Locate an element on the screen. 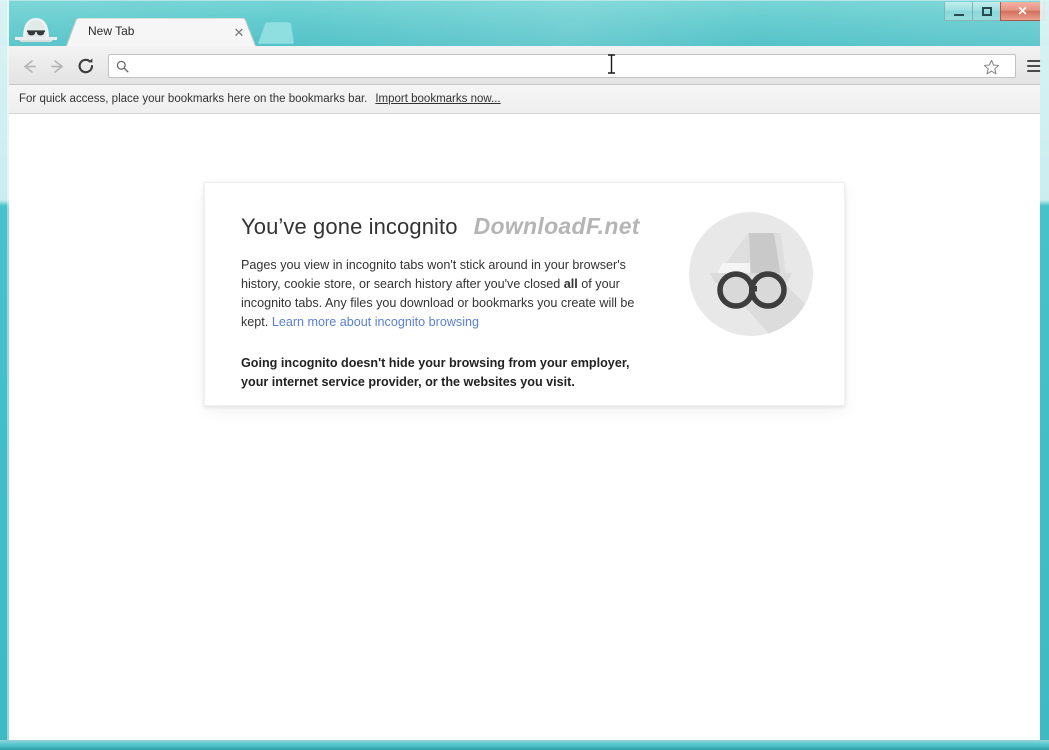 The height and width of the screenshot is (750, 1049). learn-more-link: Learn more about incognito browsing is located at coordinates (375, 322).